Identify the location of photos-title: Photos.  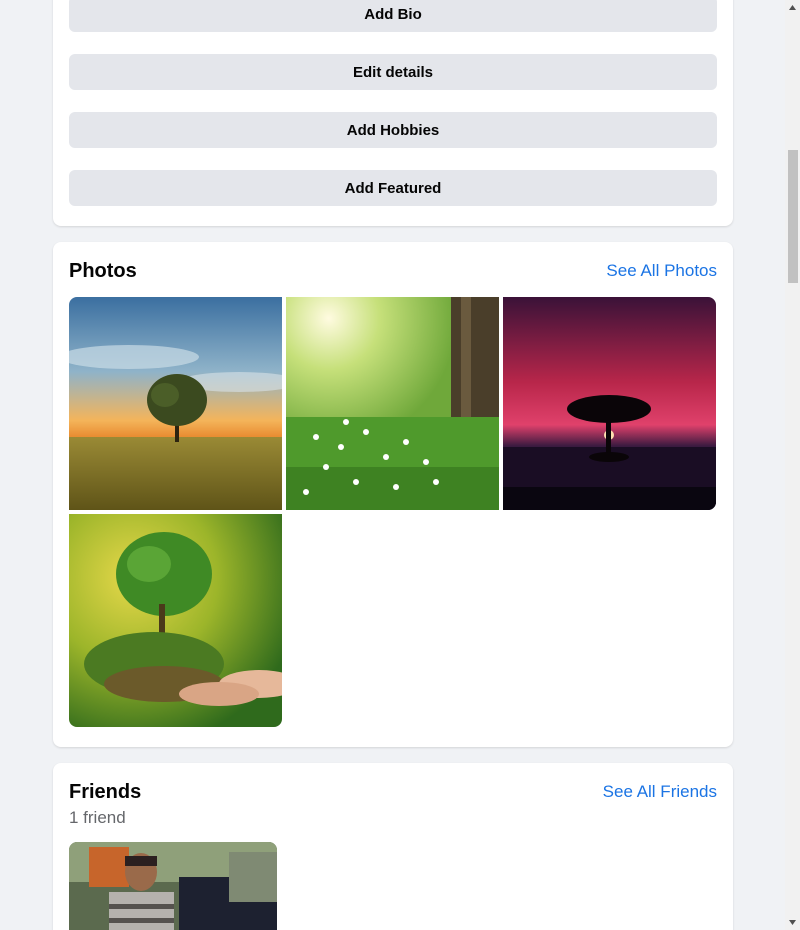
(103, 271).